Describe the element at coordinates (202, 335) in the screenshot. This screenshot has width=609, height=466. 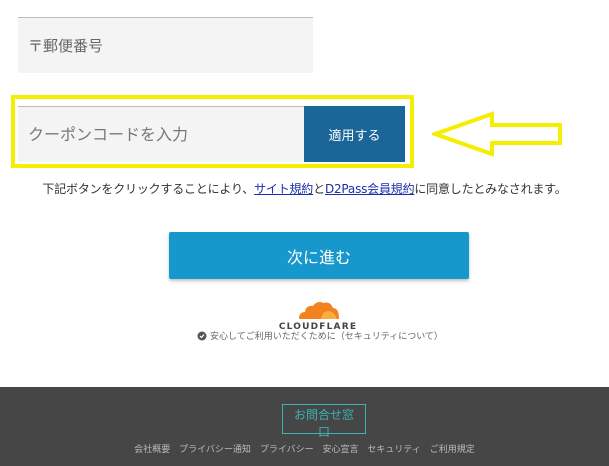
I see `shield-icon` at that location.